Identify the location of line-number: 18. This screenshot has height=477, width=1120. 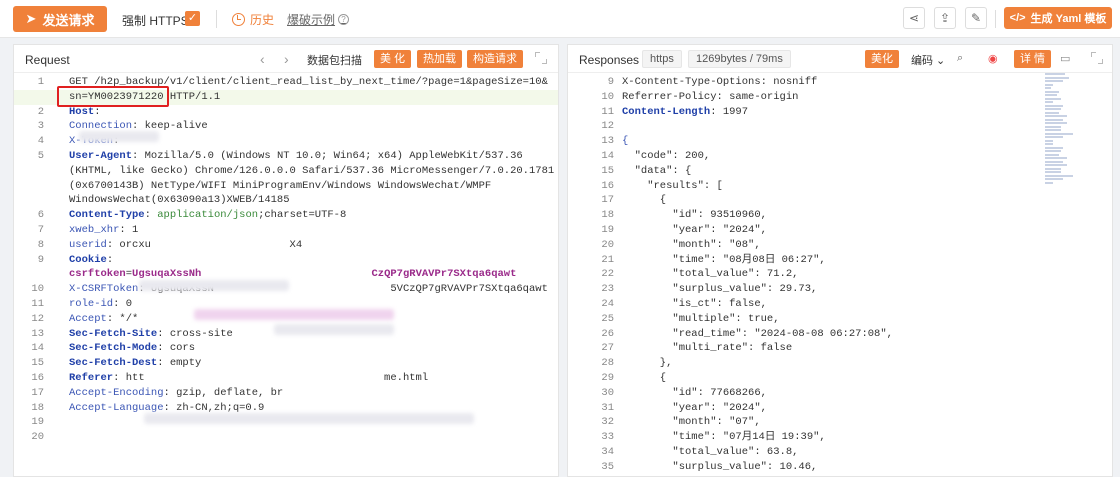
(607, 215).